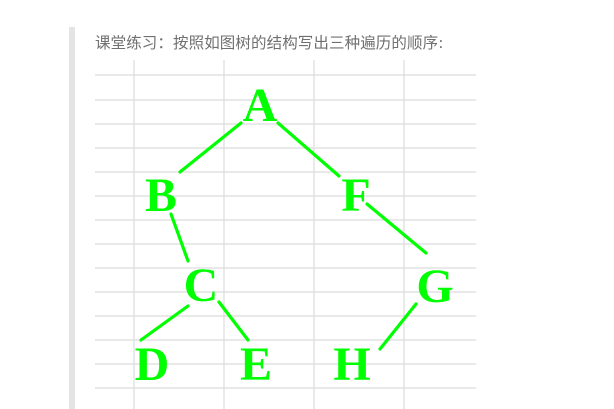  I want to click on edge-g-h, so click(398, 326).